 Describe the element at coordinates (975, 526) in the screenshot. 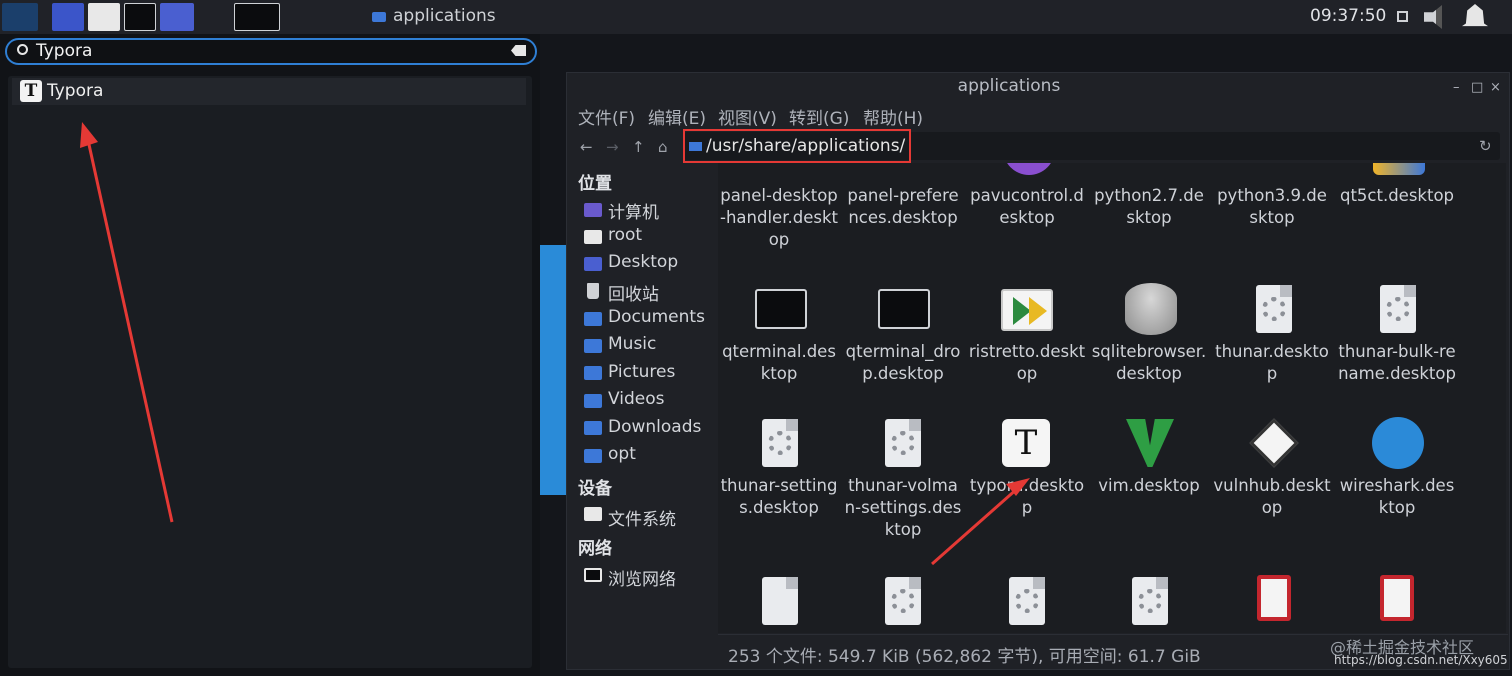

I see `arrow-to-typora-file` at that location.